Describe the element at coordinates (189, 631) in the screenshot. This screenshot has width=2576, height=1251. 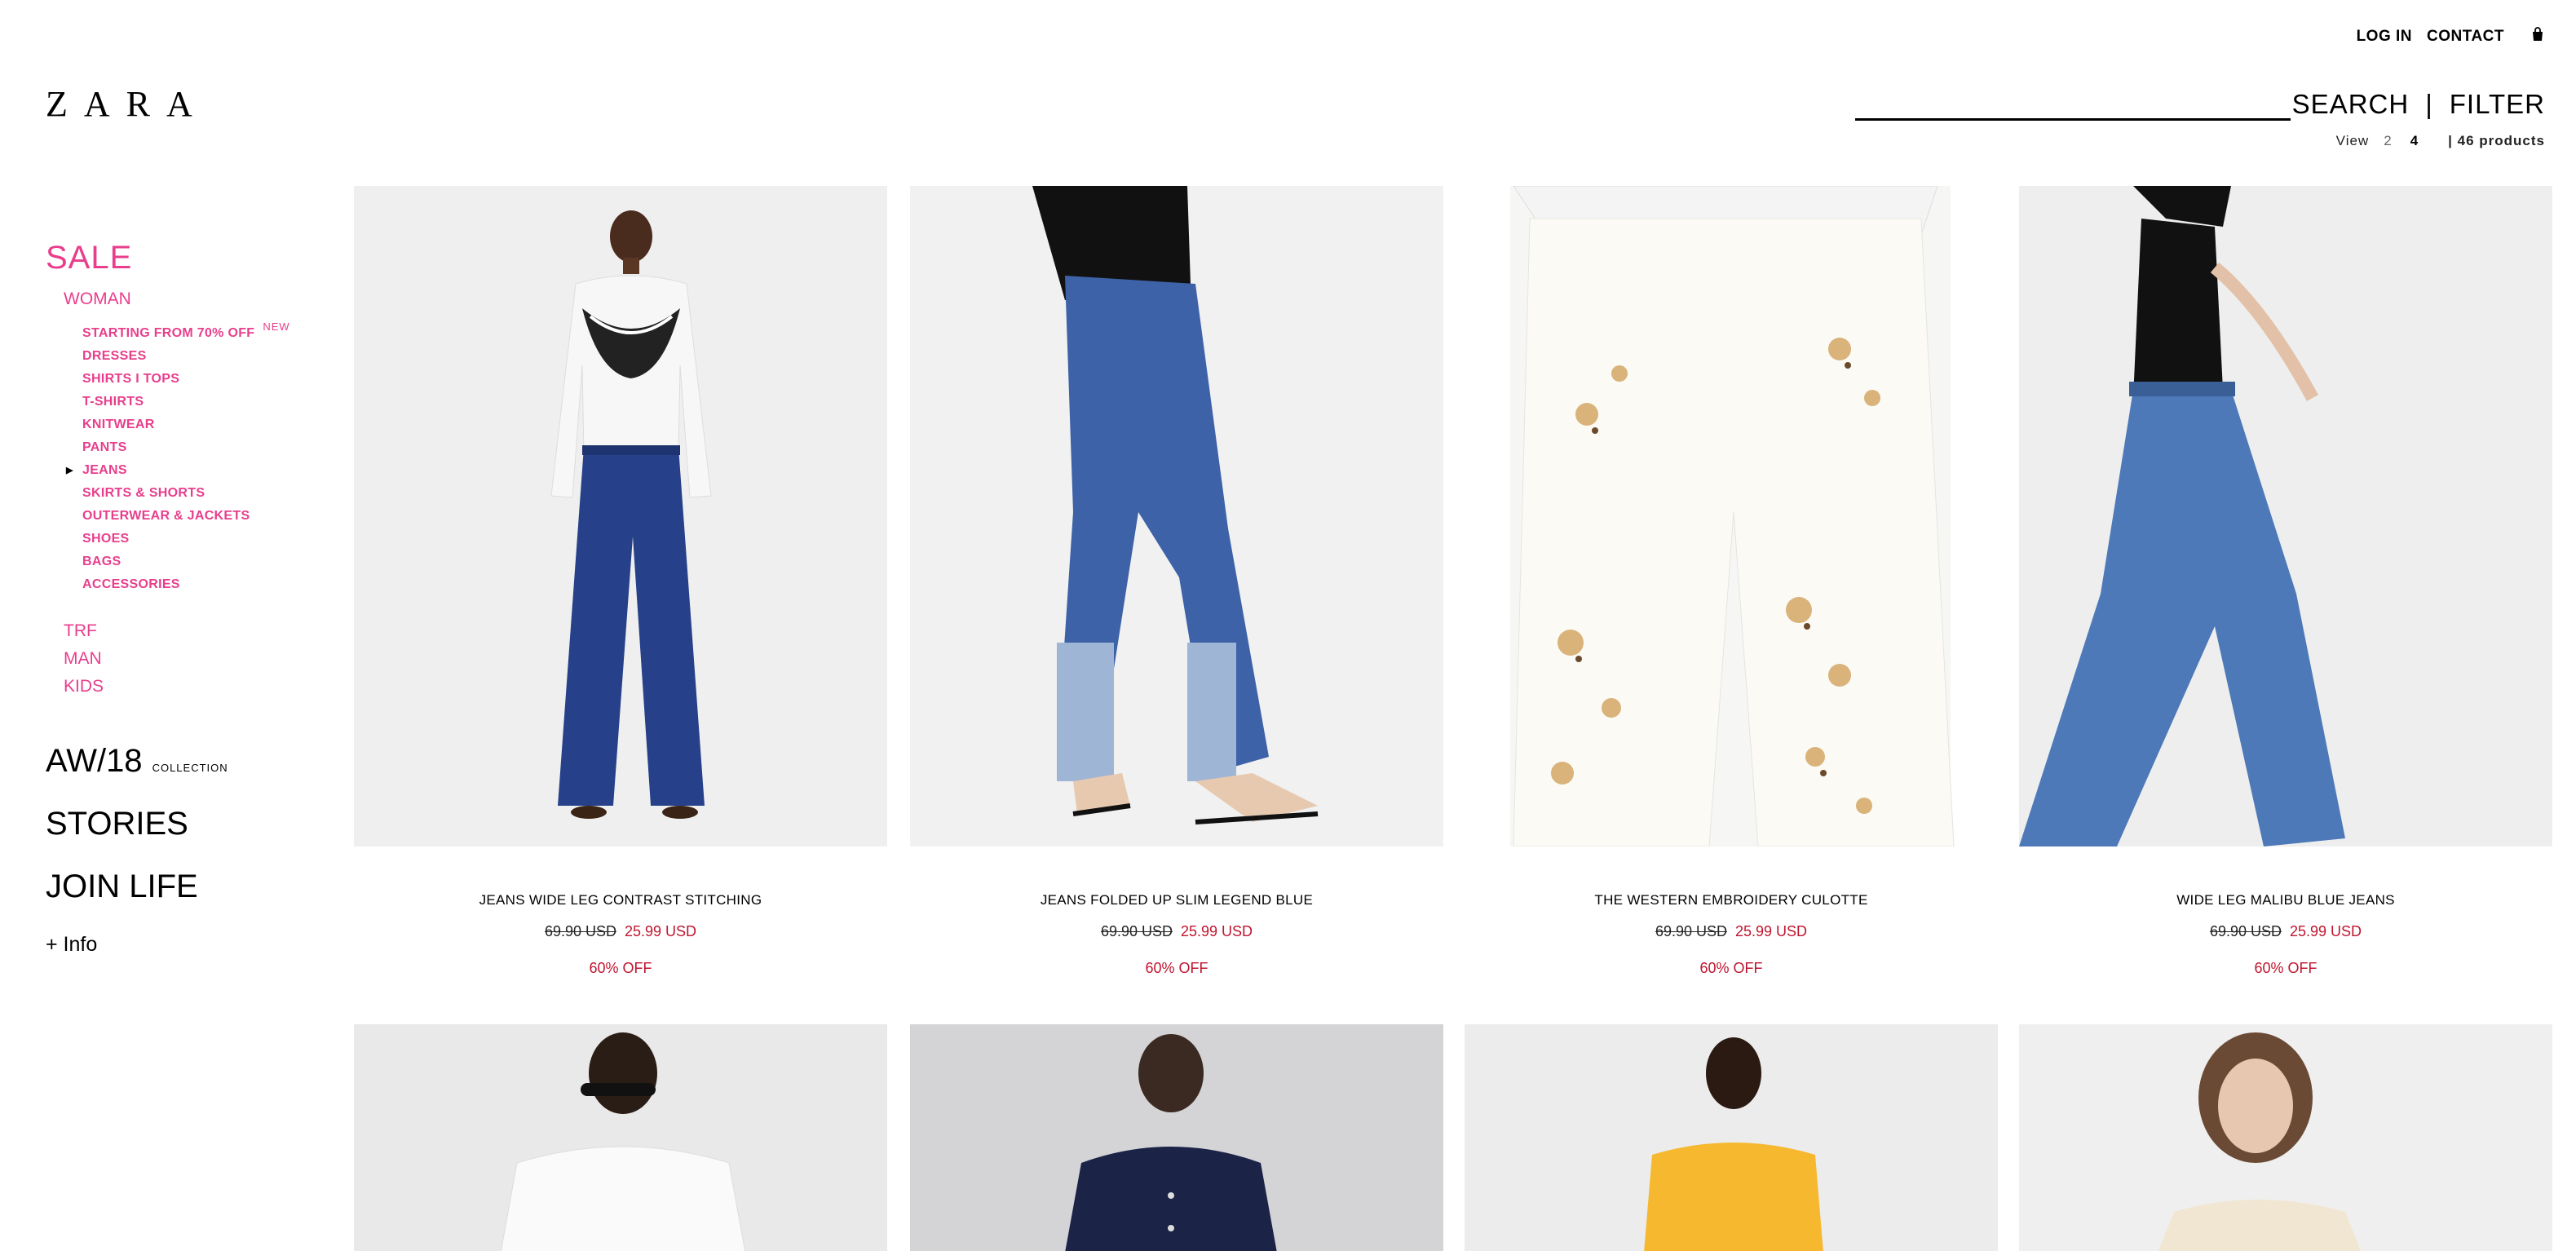
I see `cat-trf: TRF` at that location.